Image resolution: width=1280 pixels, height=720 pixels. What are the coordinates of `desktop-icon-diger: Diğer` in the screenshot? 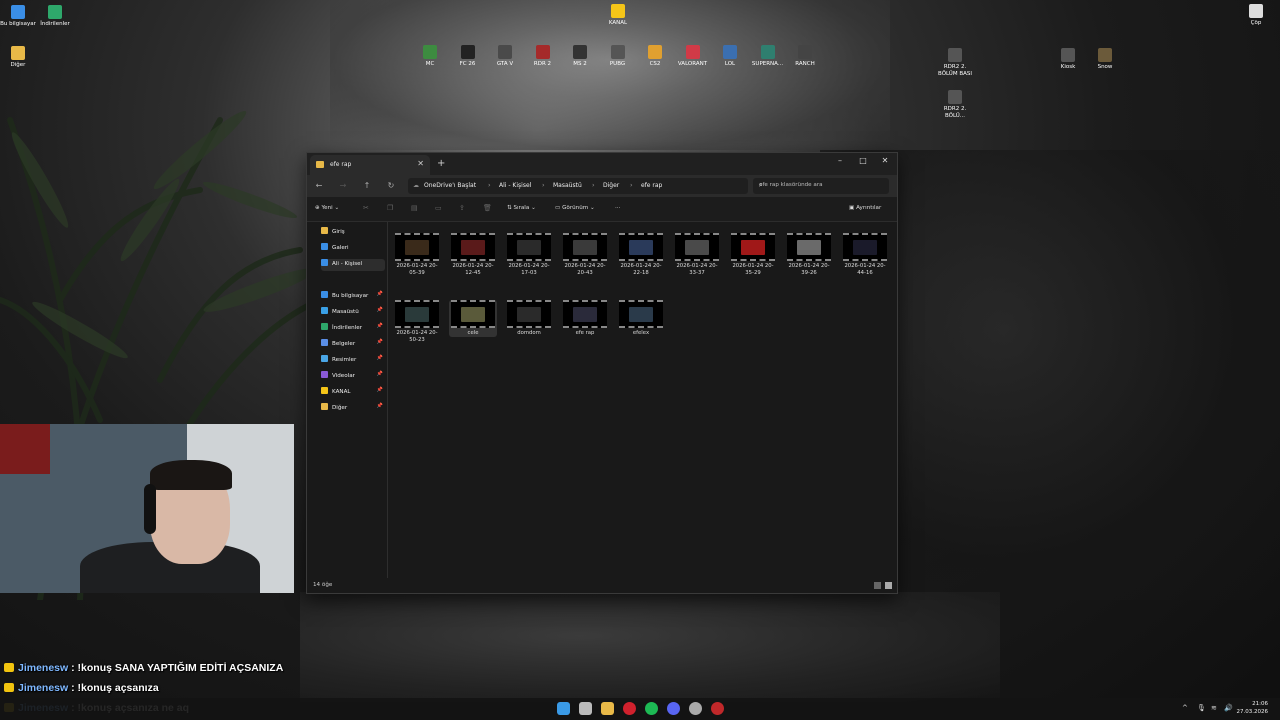 It's located at (19, 57).